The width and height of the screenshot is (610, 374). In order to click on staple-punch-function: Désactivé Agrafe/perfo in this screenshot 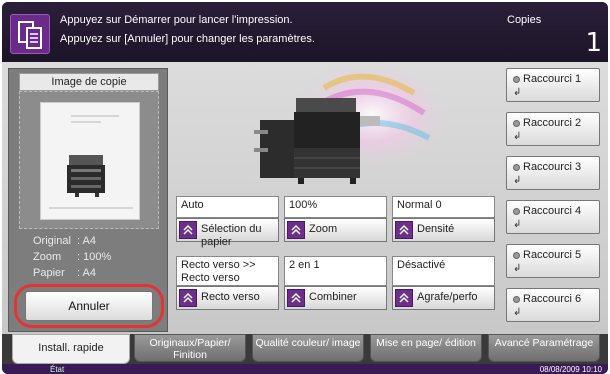, I will do `click(443, 283)`.